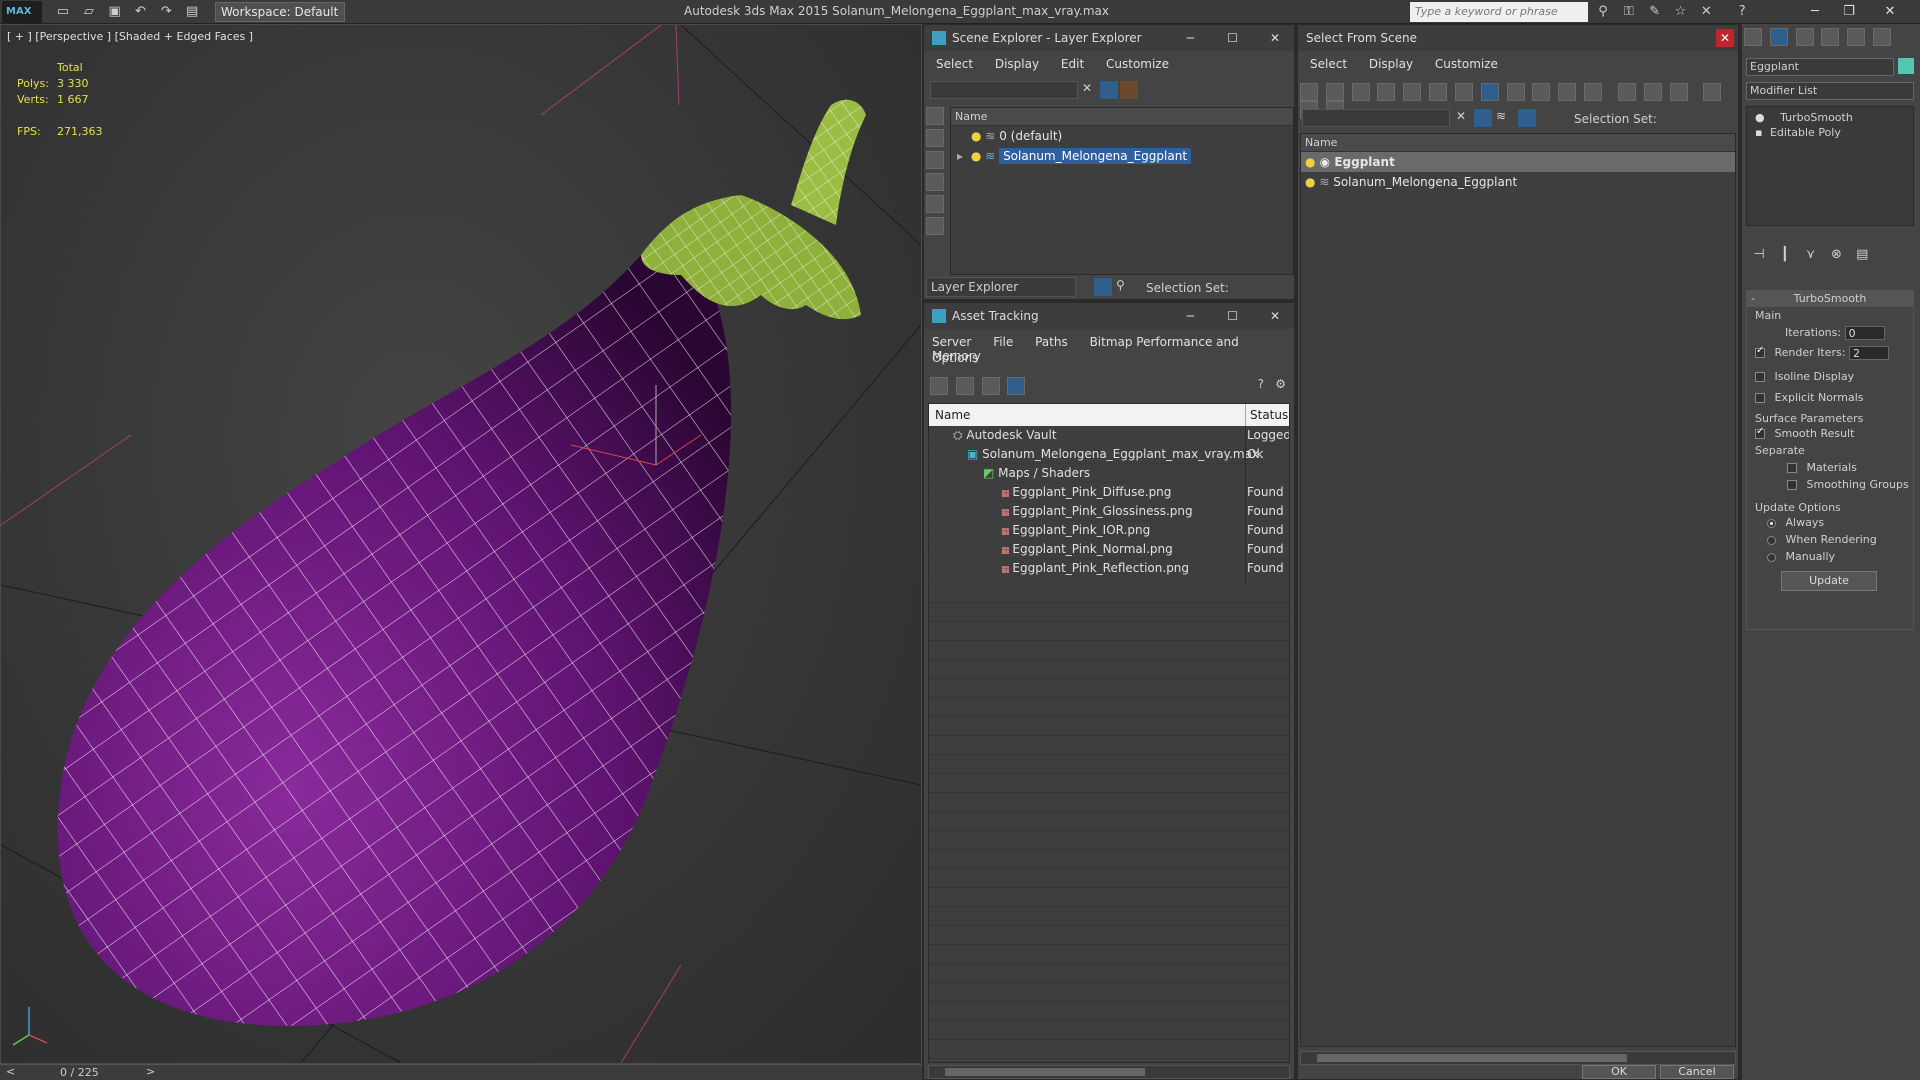  What do you see at coordinates (10, 1071) in the screenshot?
I see `prev-frame-icon: <` at bounding box center [10, 1071].